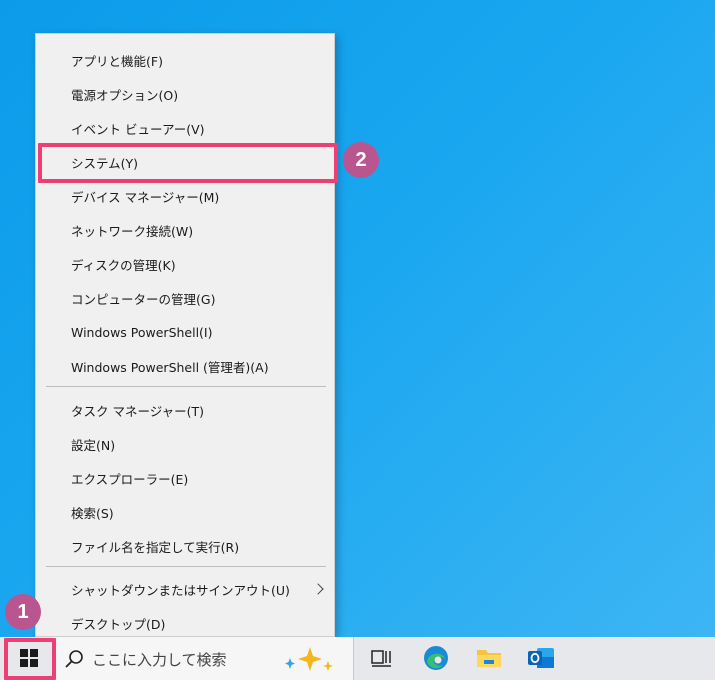 Image resolution: width=715 pixels, height=680 pixels. I want to click on search-placeholder: ここに入力して検索, so click(159, 660).